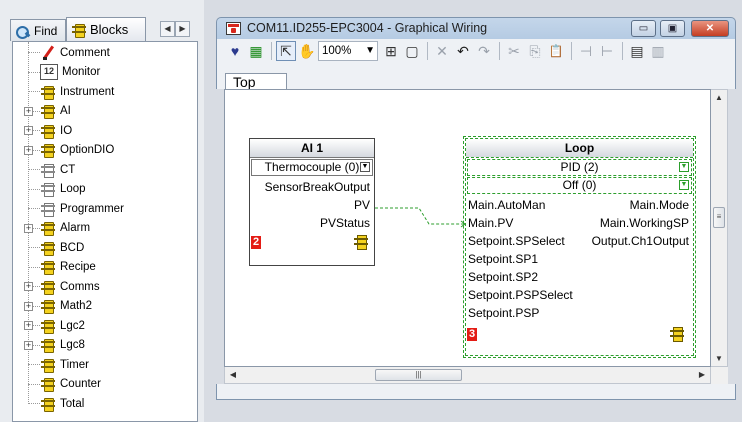  I want to click on tree-item-label: AI, so click(65, 111).